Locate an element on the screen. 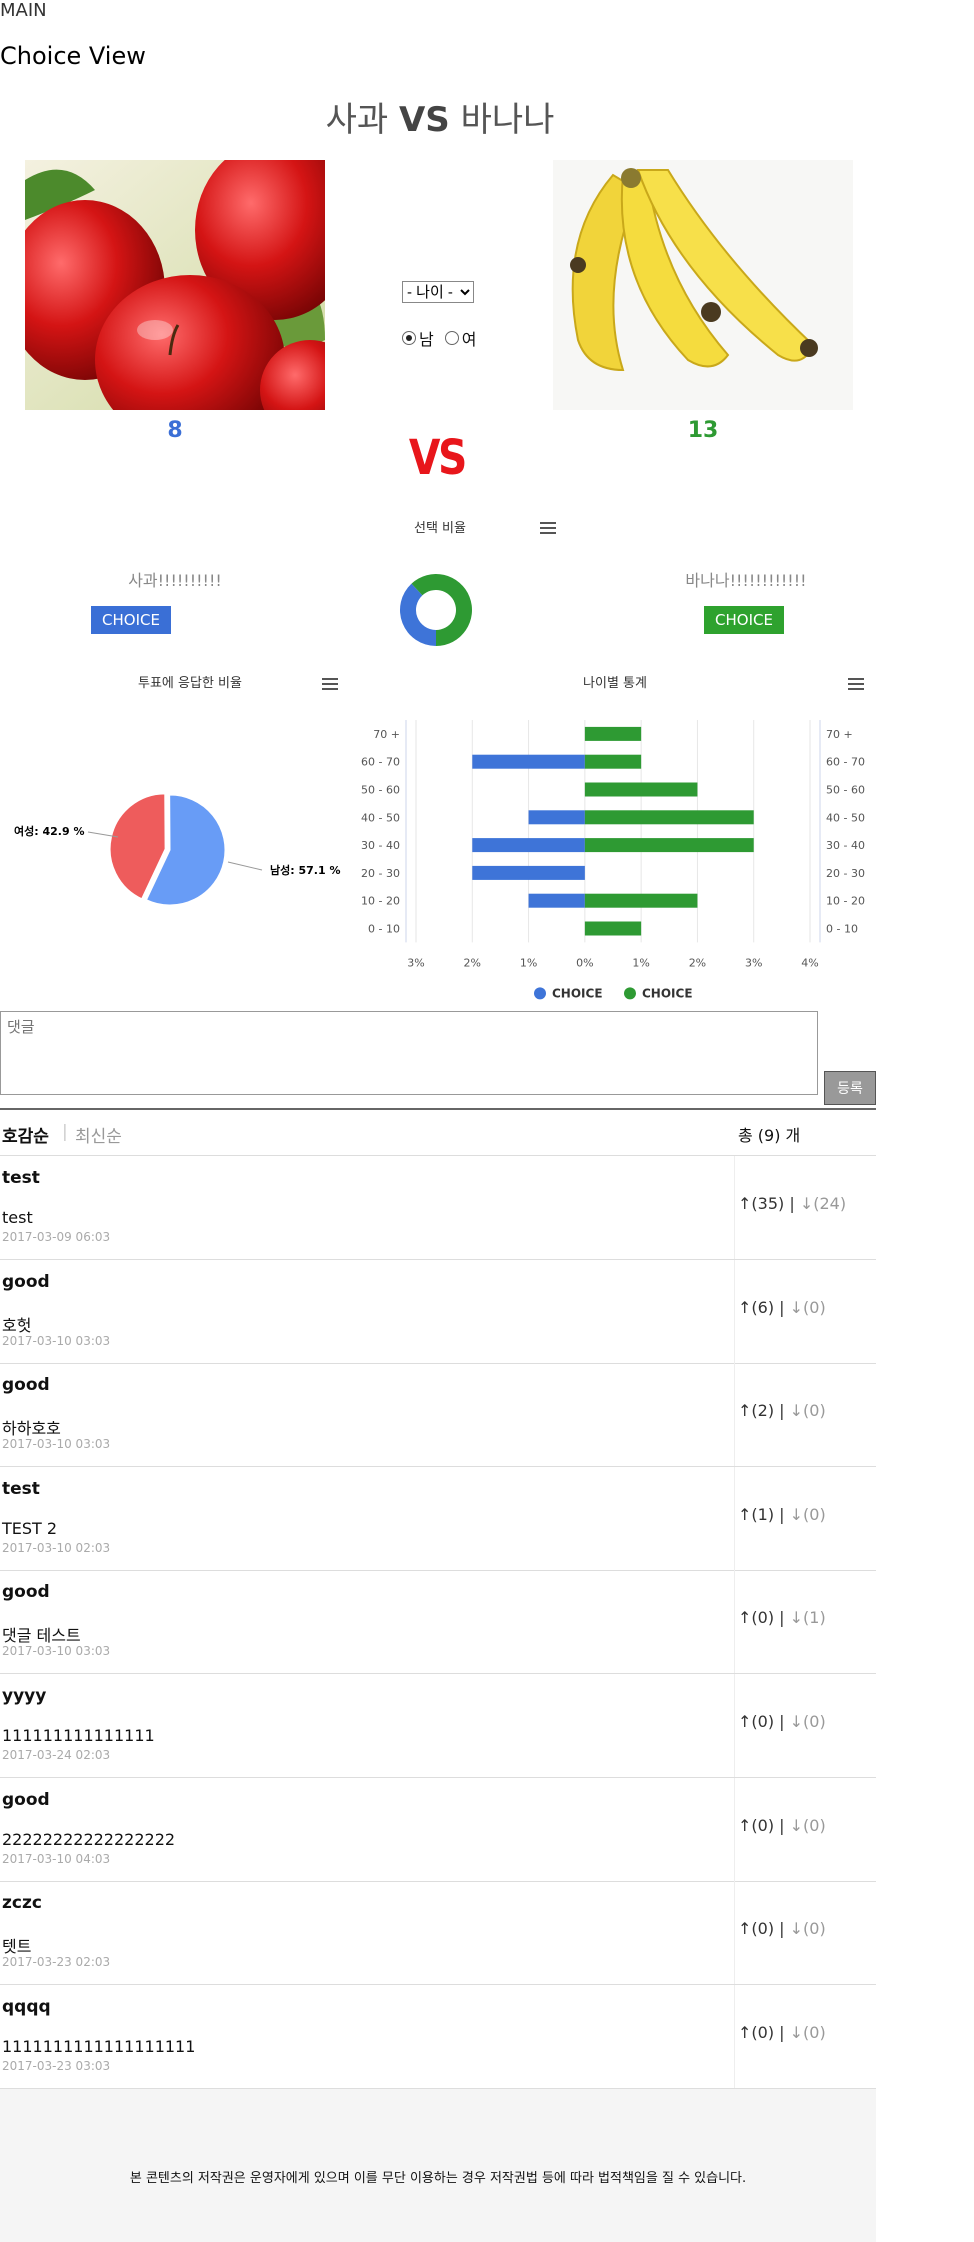 The height and width of the screenshot is (2242, 974). gender-male-radio is located at coordinates (409, 338).